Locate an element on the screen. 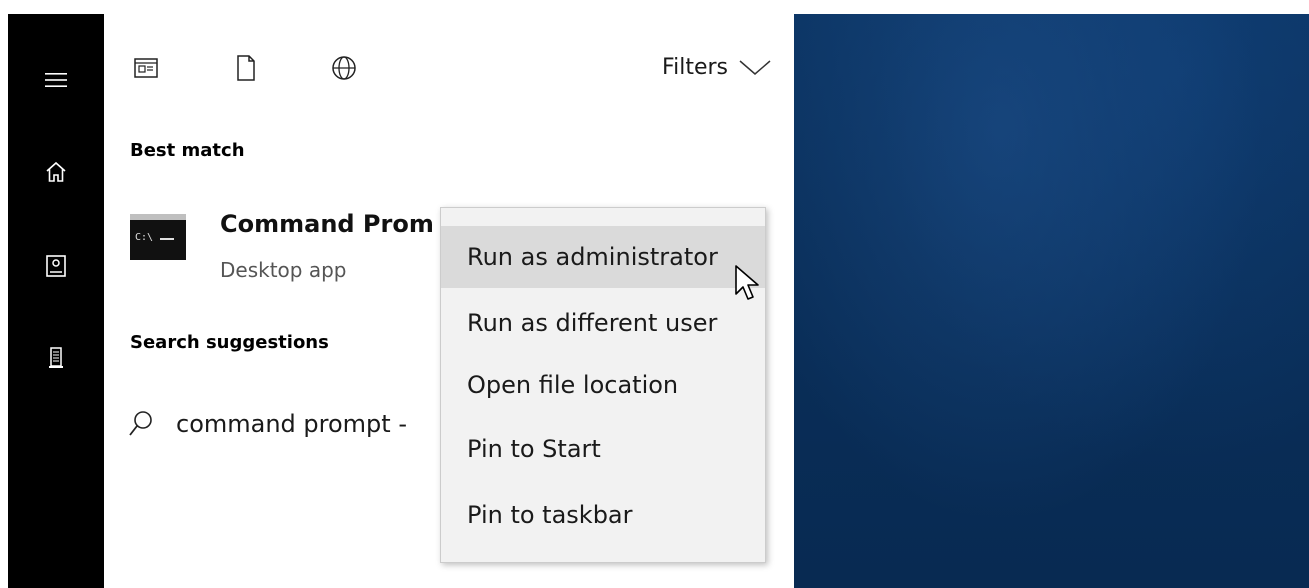 The image size is (1309, 588). document-icon is located at coordinates (246, 68).